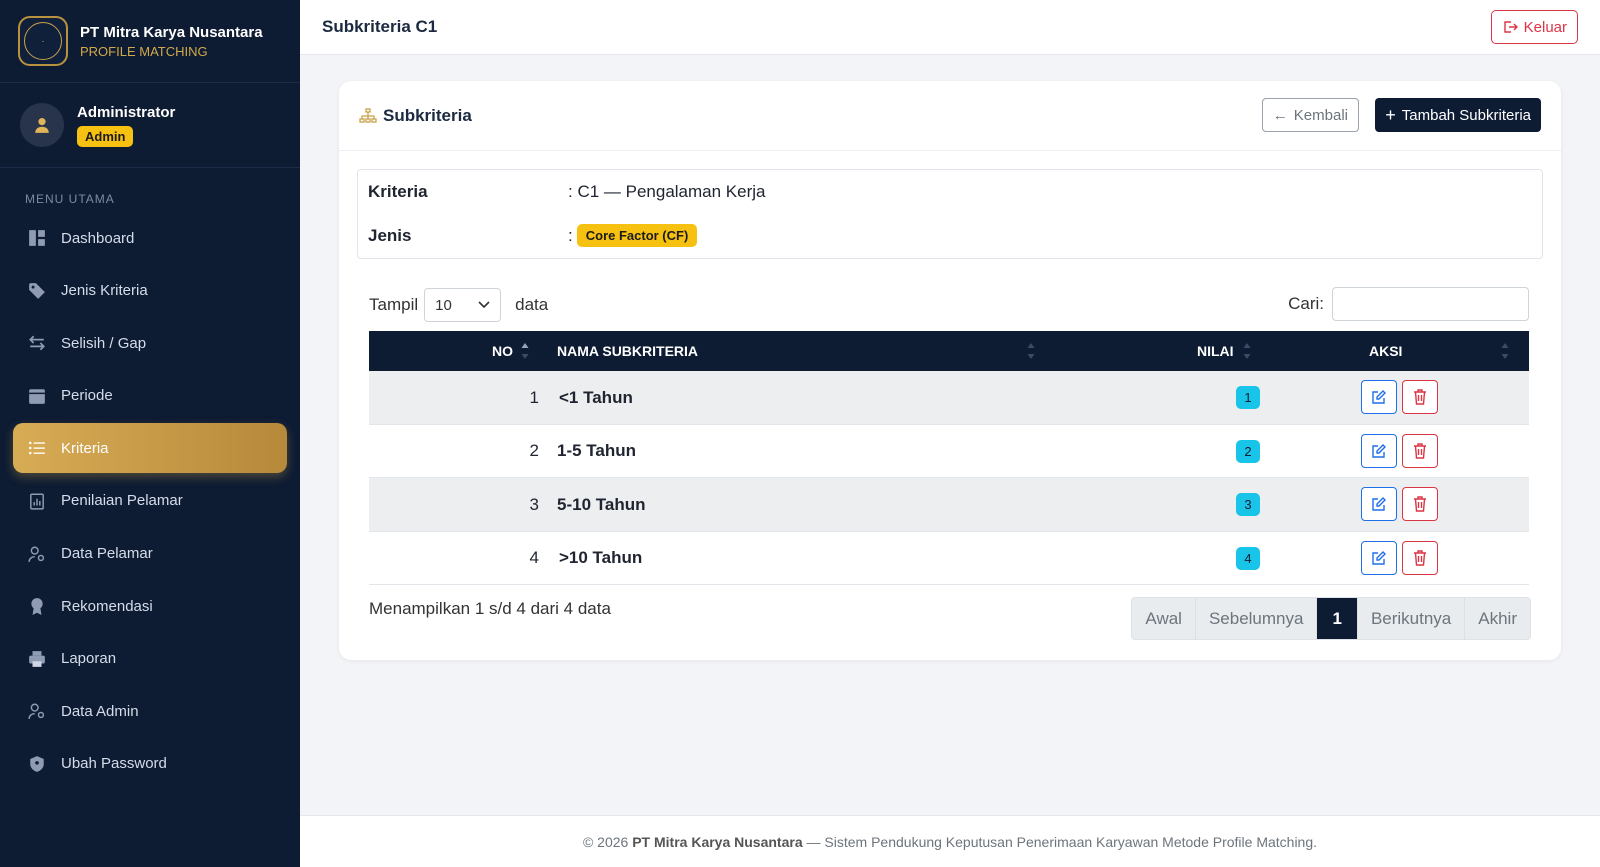 This screenshot has width=1600, height=867. Describe the element at coordinates (150, 291) in the screenshot. I see `sidebar-item-jenis-kriteria: Jenis Kriteria` at that location.